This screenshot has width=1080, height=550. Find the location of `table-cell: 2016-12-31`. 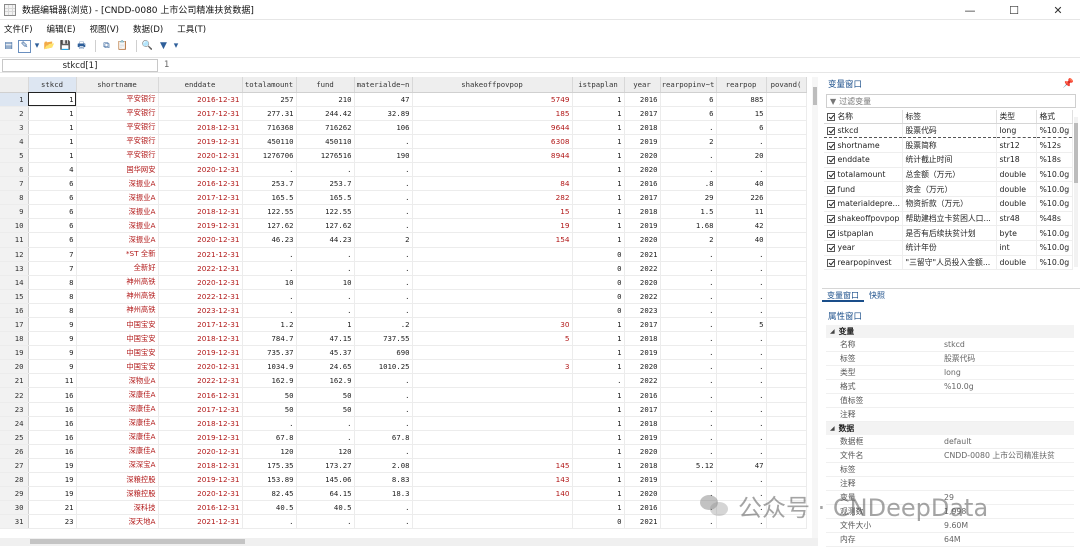

table-cell: 2016-12-31 is located at coordinates (200, 508).